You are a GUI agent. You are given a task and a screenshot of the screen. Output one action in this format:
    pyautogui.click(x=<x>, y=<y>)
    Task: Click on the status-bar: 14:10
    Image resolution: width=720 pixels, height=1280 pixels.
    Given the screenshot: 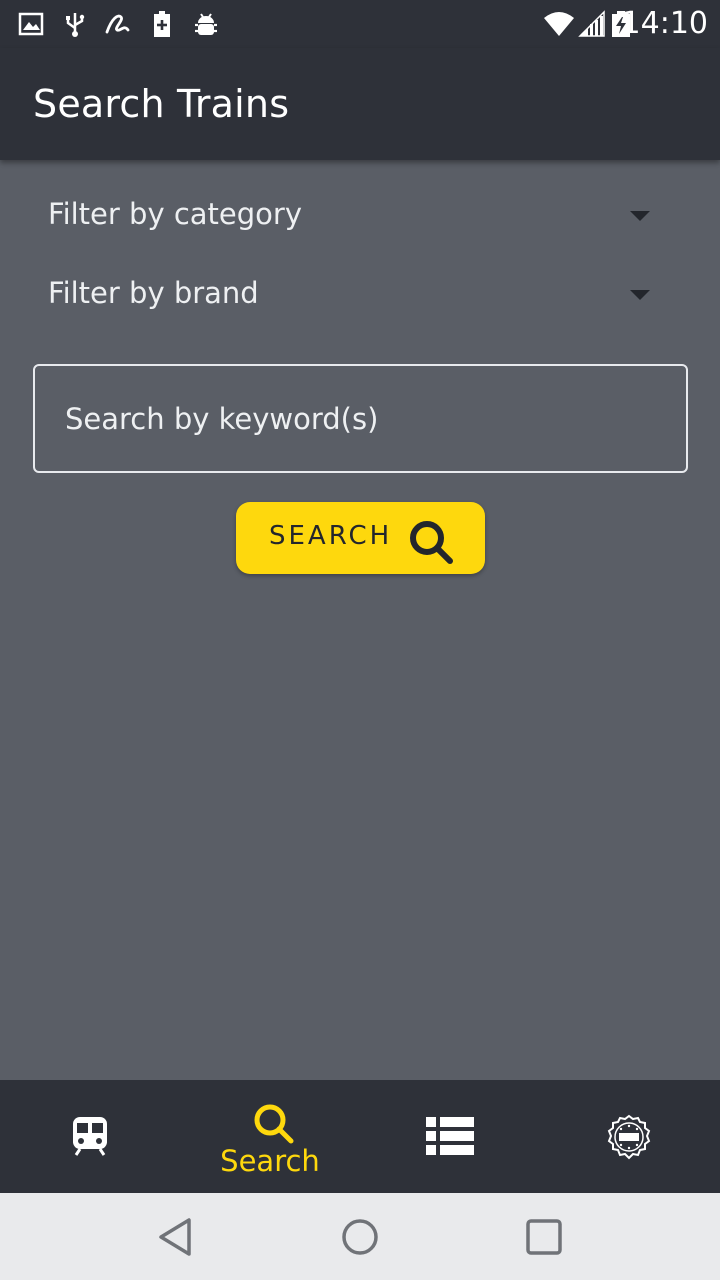 What is the action you would take?
    pyautogui.click(x=360, y=24)
    